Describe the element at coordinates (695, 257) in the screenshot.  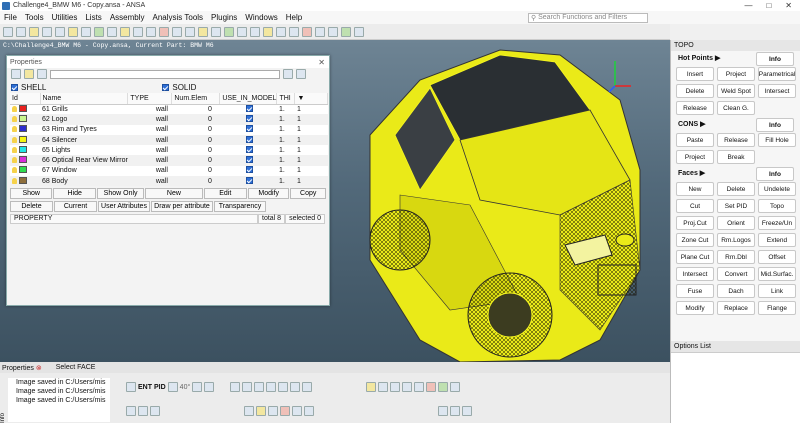
I see `faces-plane-cut-button: Plane Cut` at that location.